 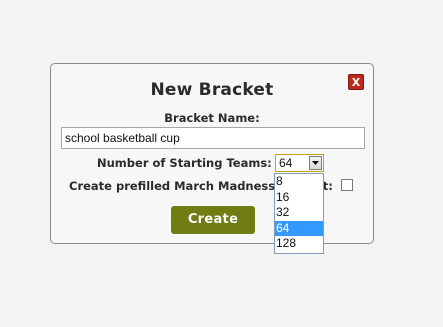 What do you see at coordinates (286, 163) in the screenshot?
I see `starting-teams-selected-value: 64` at bounding box center [286, 163].